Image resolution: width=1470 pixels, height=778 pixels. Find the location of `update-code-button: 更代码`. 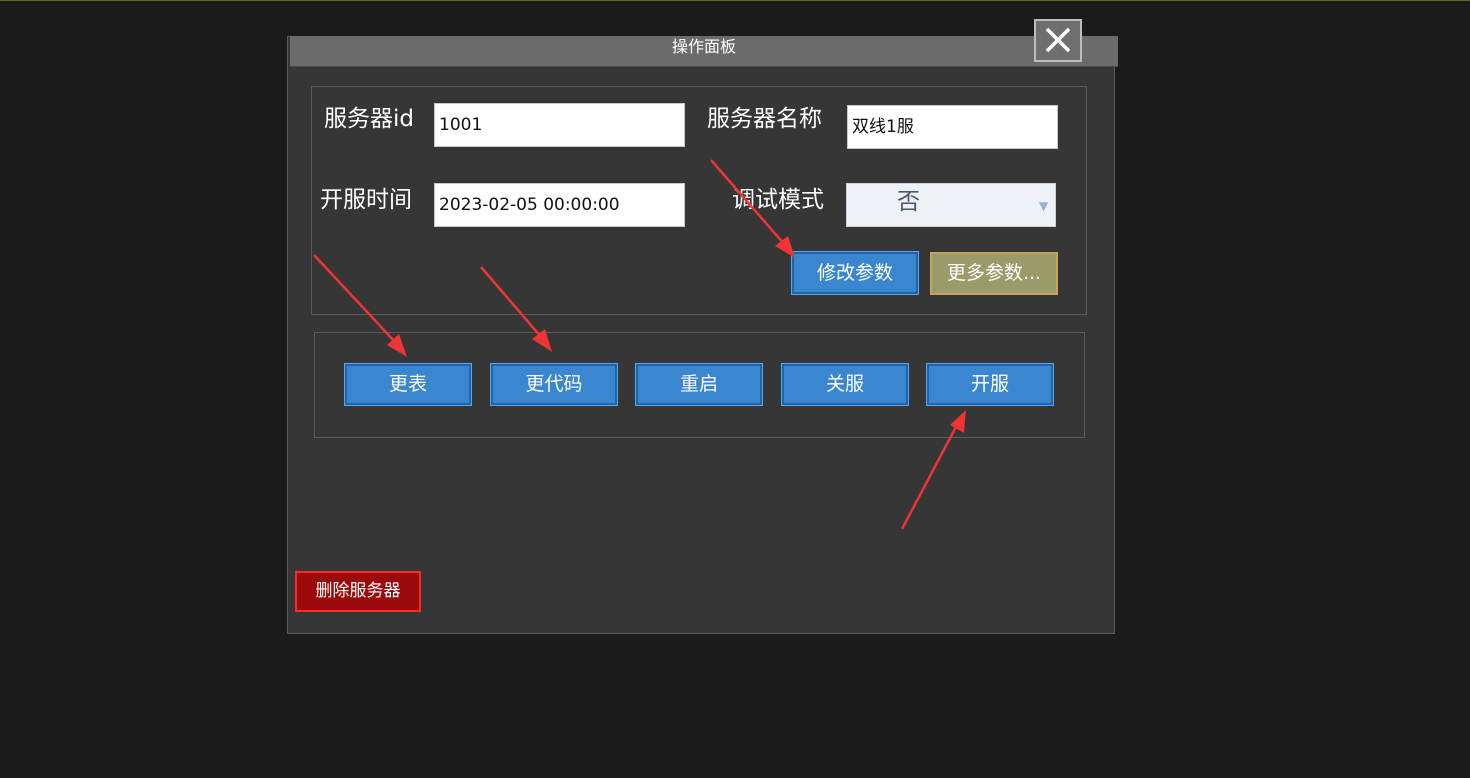

update-code-button: 更代码 is located at coordinates (554, 384).